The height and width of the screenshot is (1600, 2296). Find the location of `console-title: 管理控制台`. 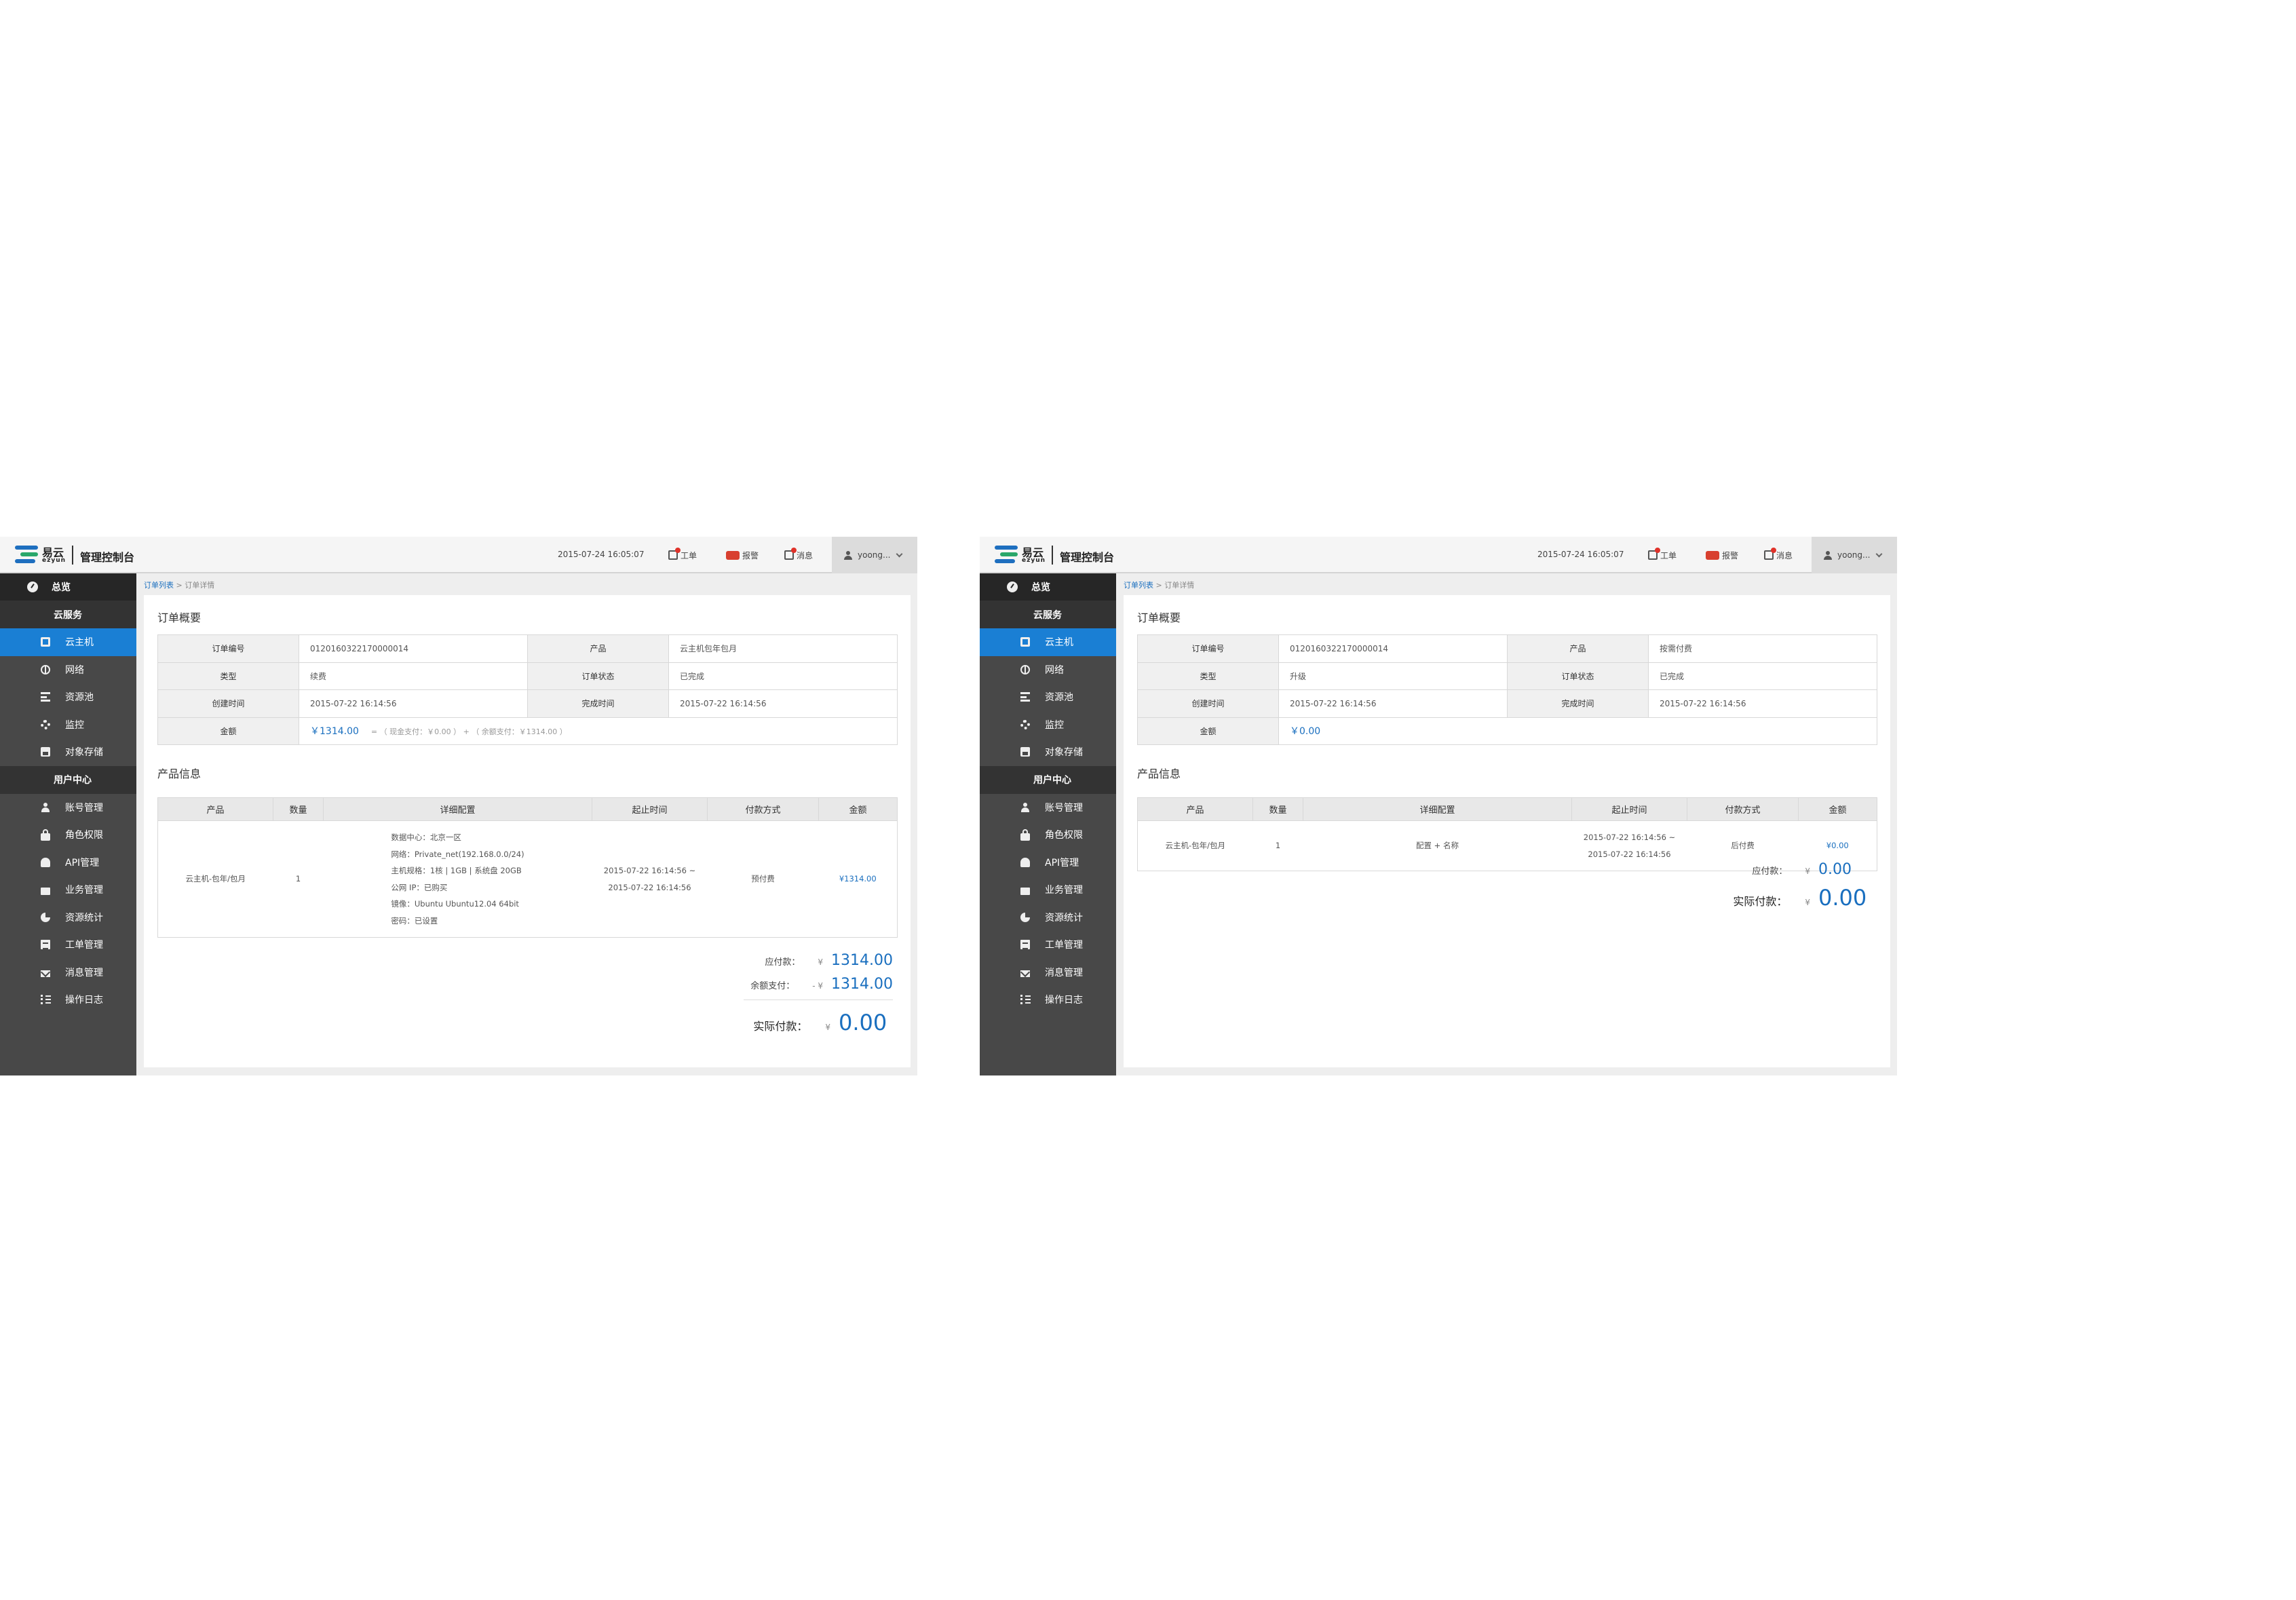

console-title: 管理控制台 is located at coordinates (107, 557).